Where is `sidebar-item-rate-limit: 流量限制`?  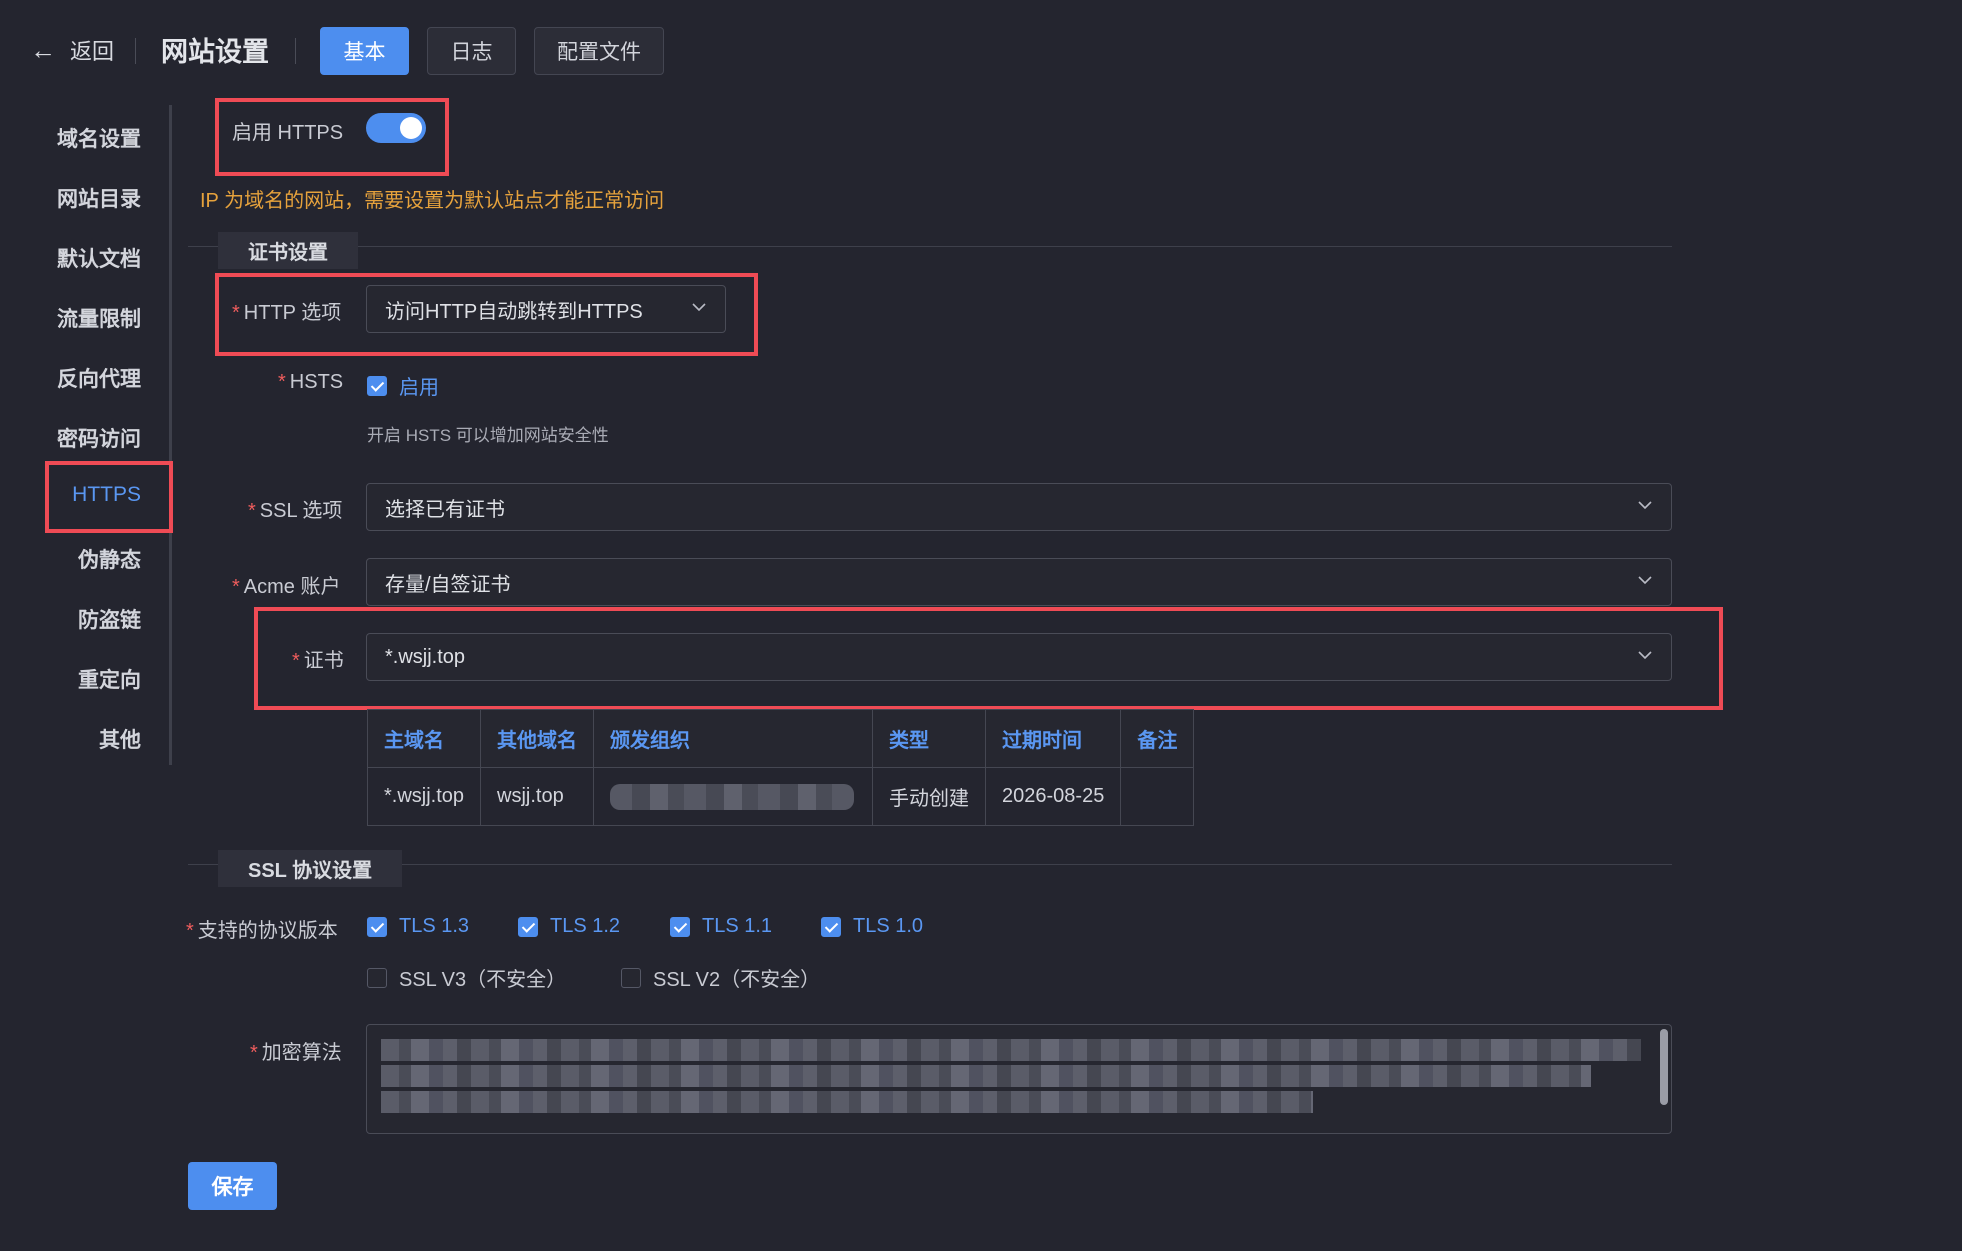
sidebar-item-rate-limit: 流量限制 is located at coordinates (99, 318).